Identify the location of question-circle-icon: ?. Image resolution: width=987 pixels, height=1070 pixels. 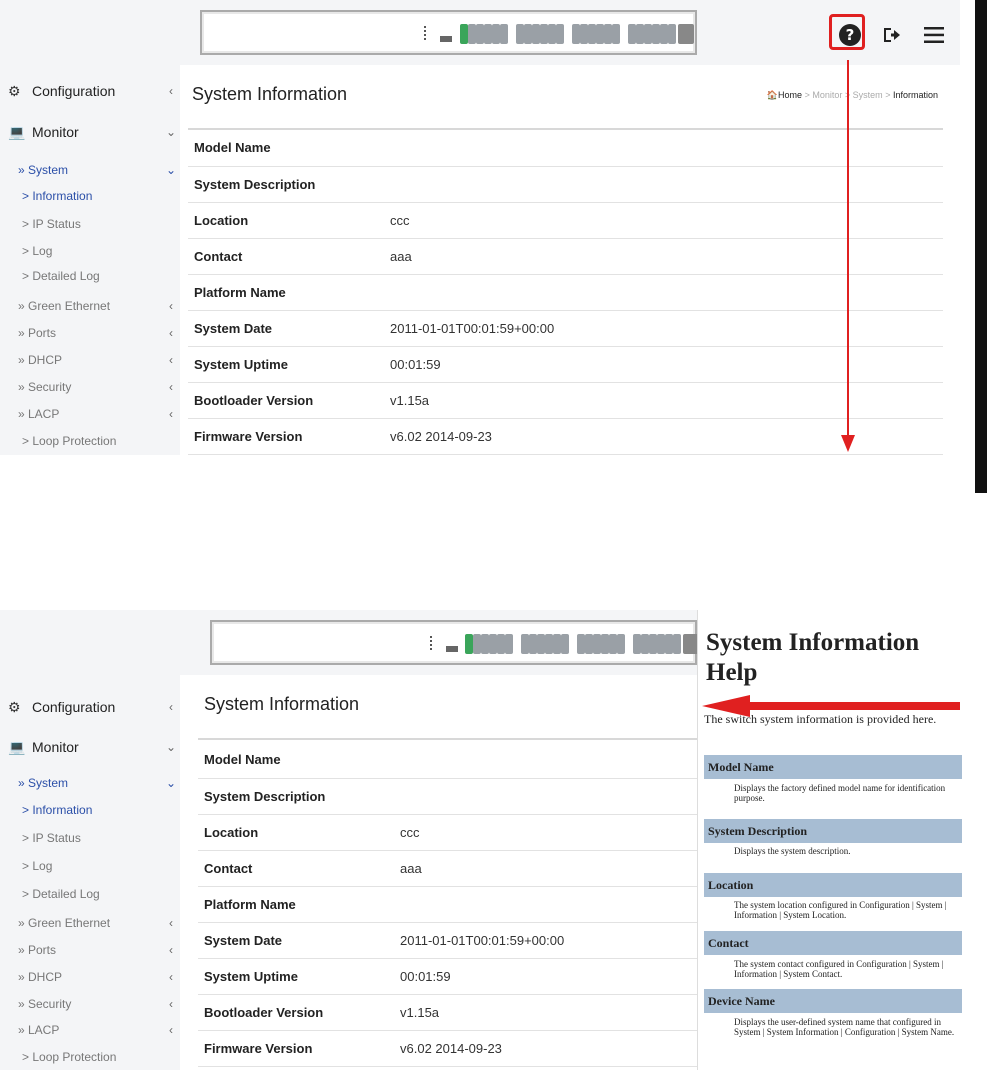
(847, 32).